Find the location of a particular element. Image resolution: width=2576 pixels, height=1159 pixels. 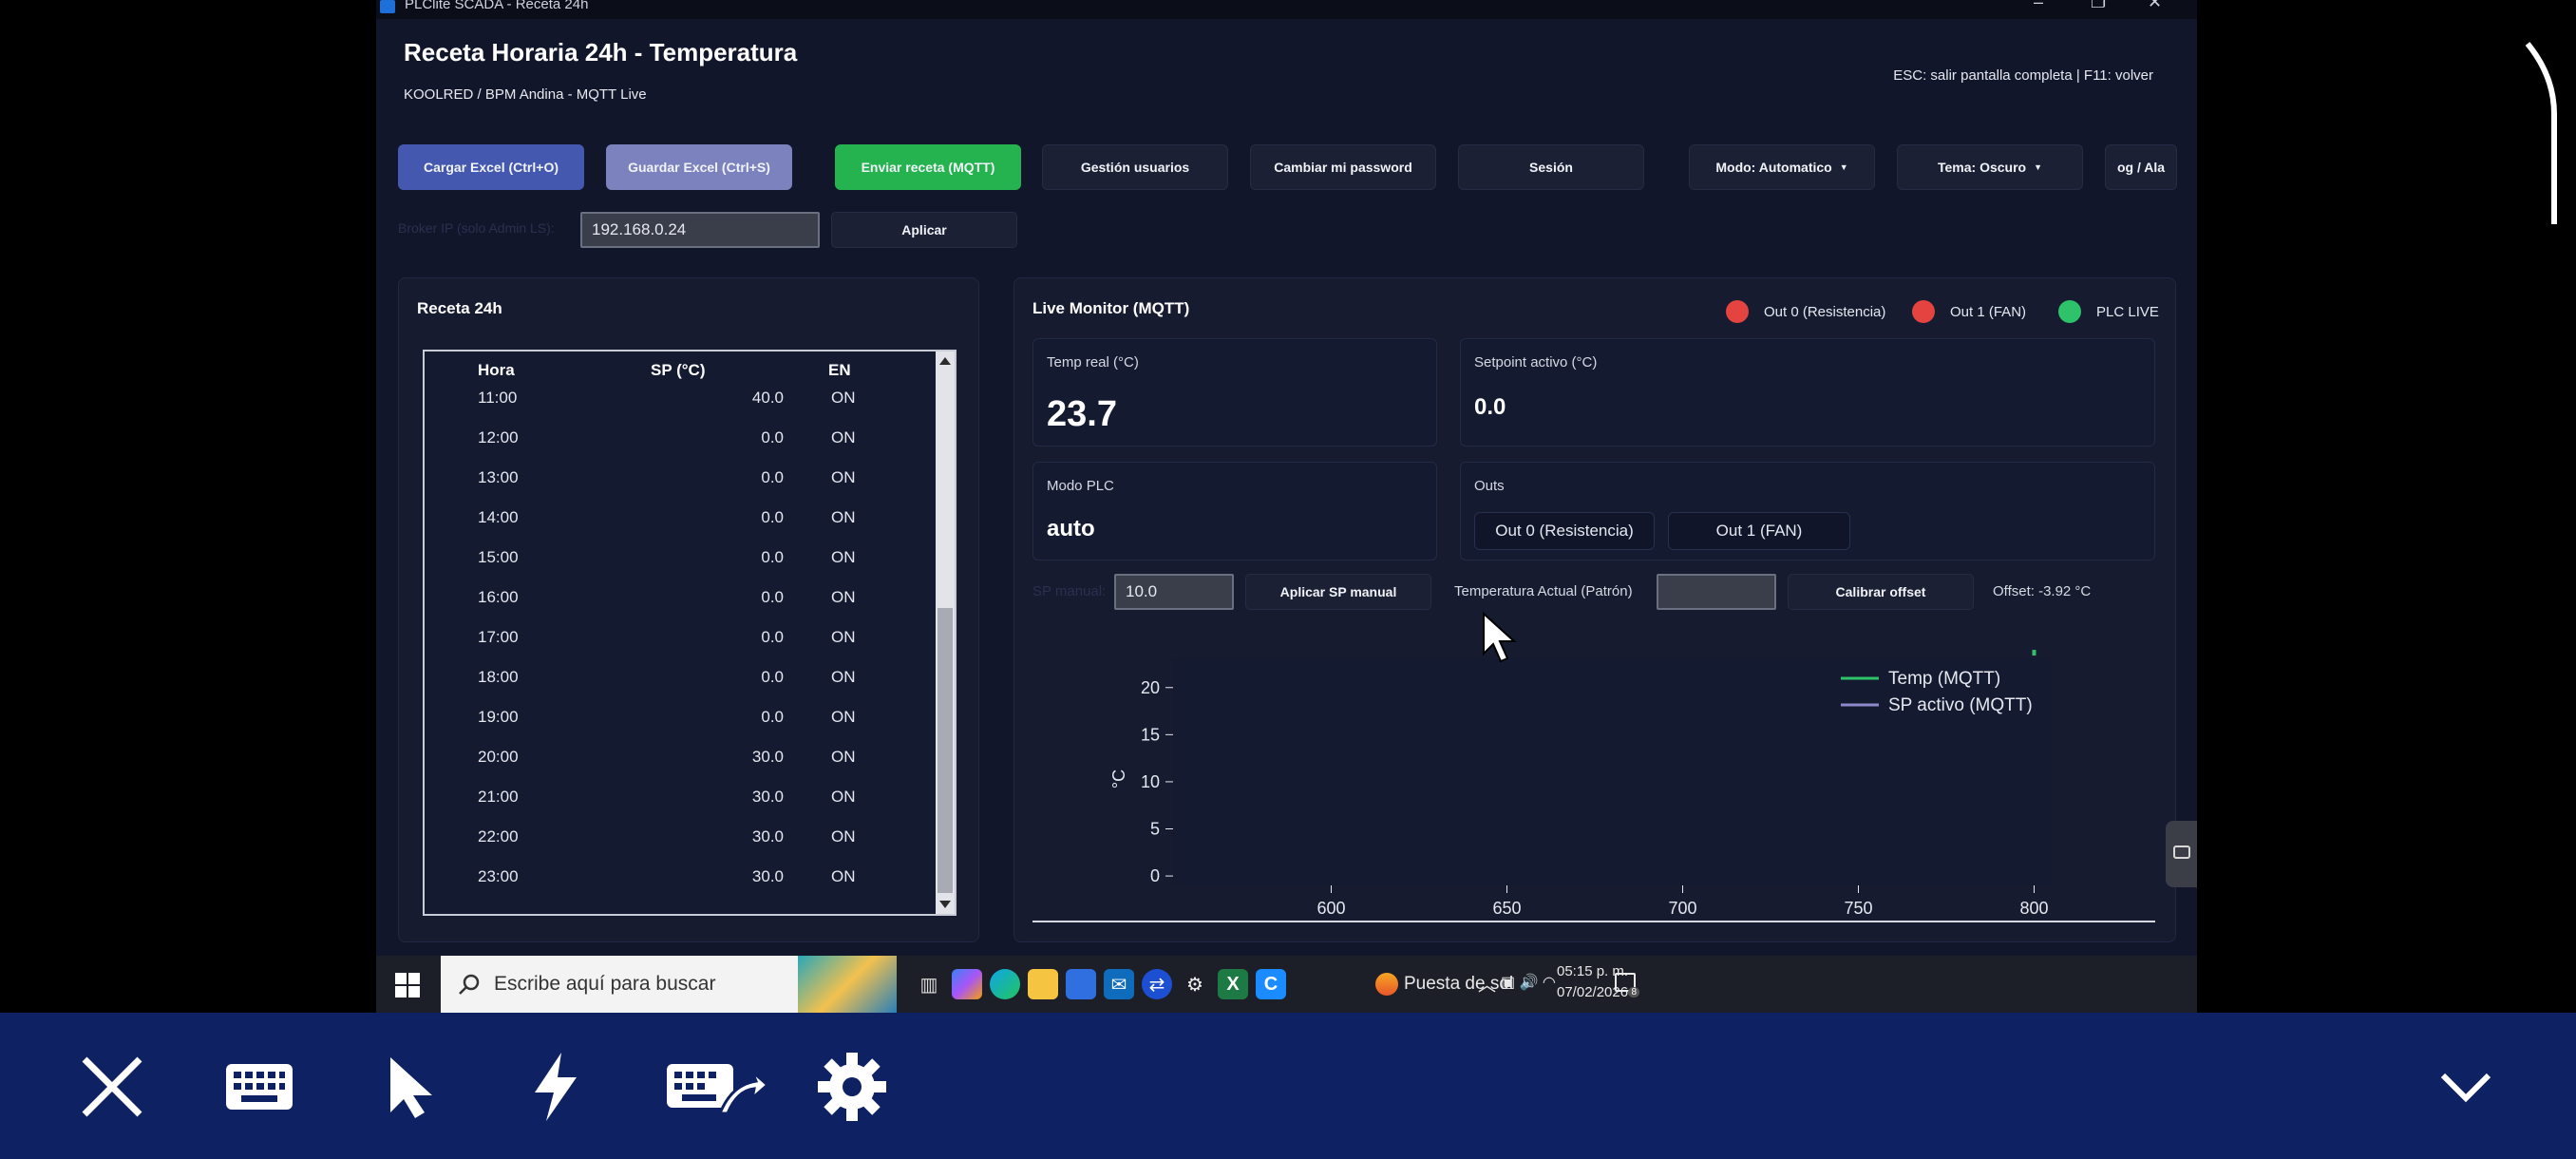

broker-ip-input: 192.168.0.24 is located at coordinates (700, 230).